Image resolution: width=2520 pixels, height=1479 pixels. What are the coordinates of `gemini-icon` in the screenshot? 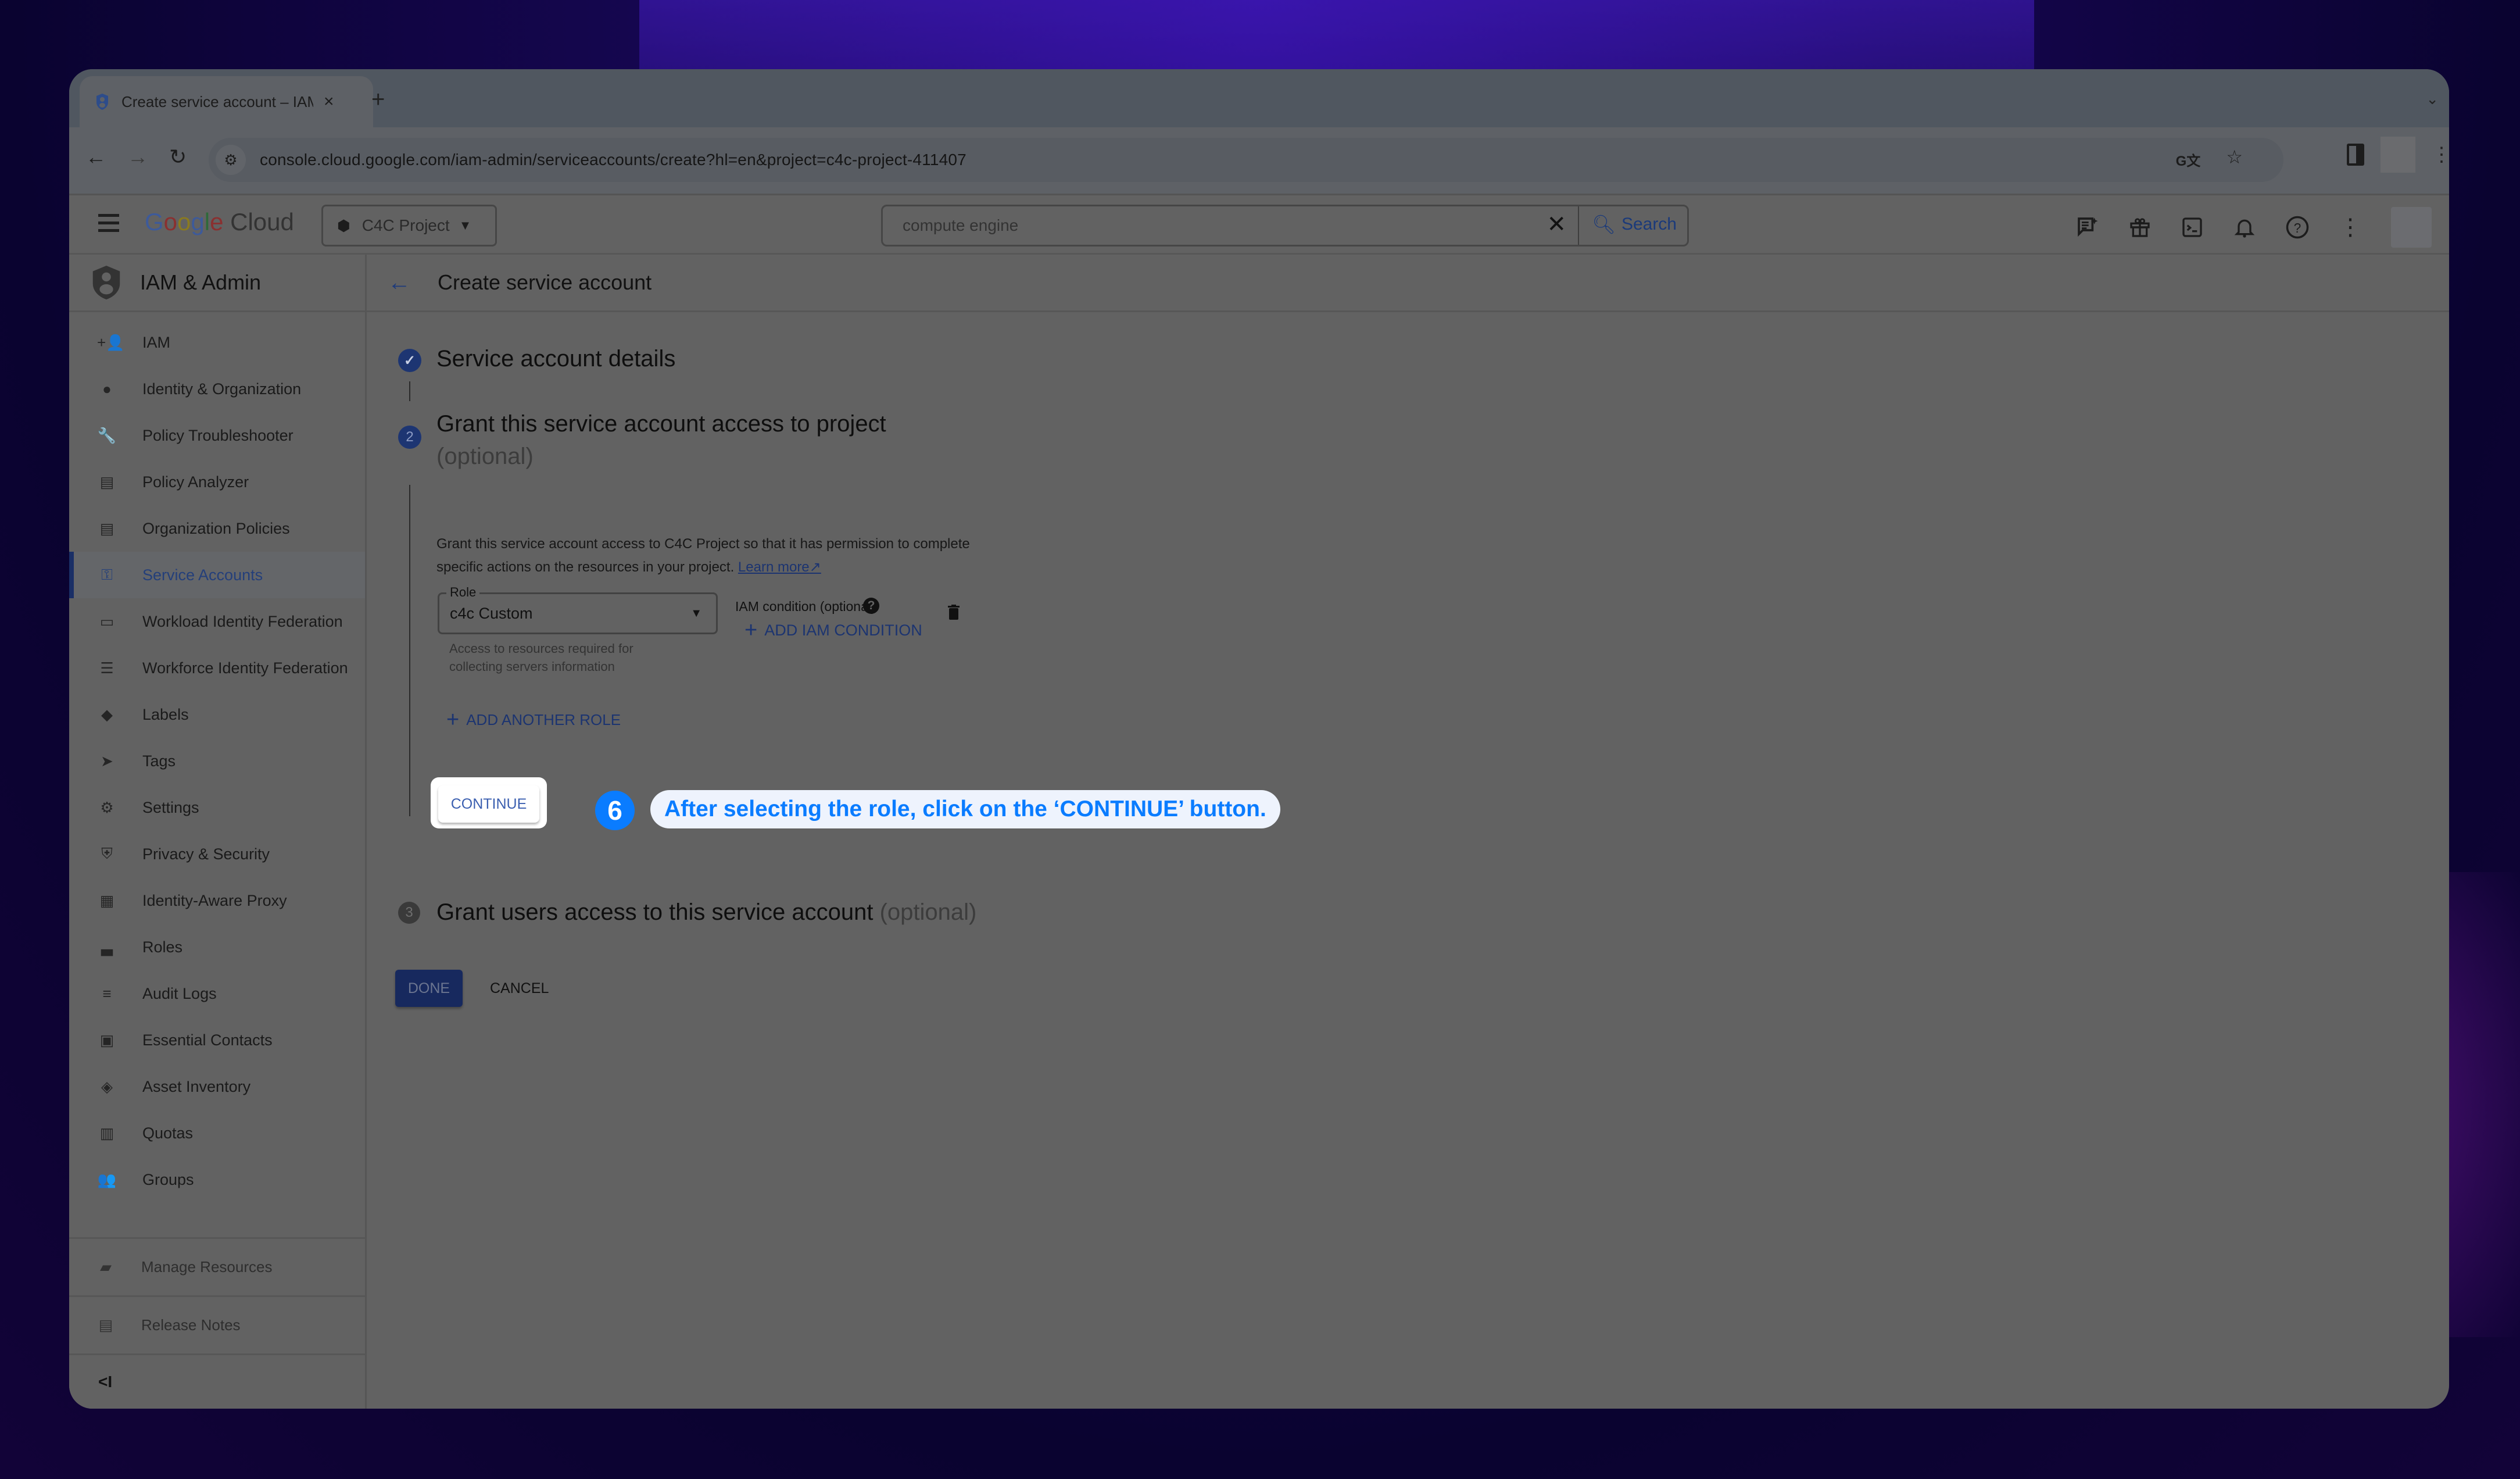 It's located at (2087, 227).